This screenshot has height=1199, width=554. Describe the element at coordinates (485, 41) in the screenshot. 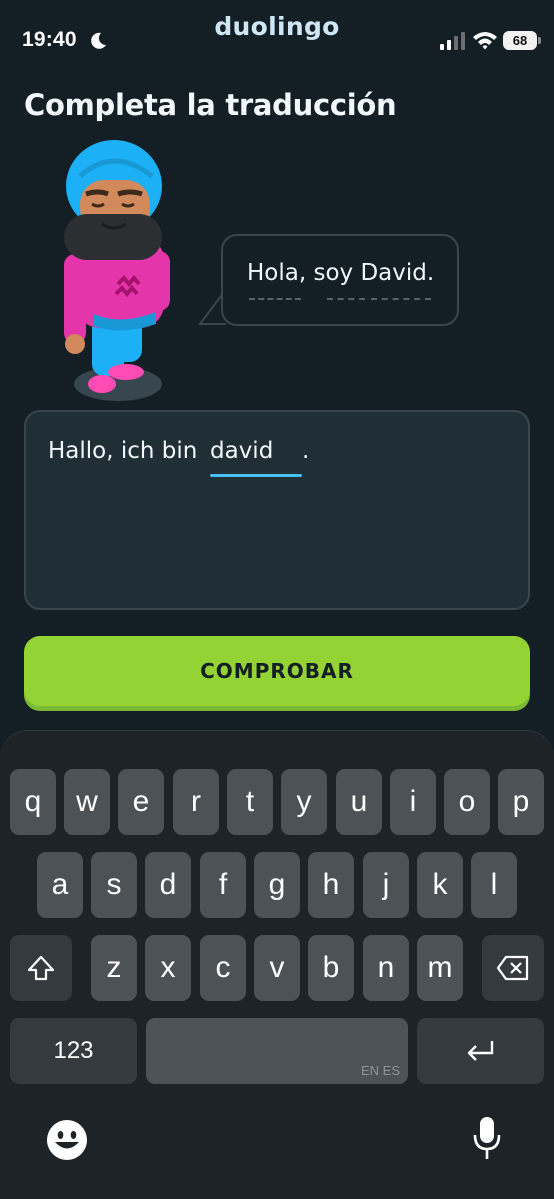

I see `wifi-icon` at that location.